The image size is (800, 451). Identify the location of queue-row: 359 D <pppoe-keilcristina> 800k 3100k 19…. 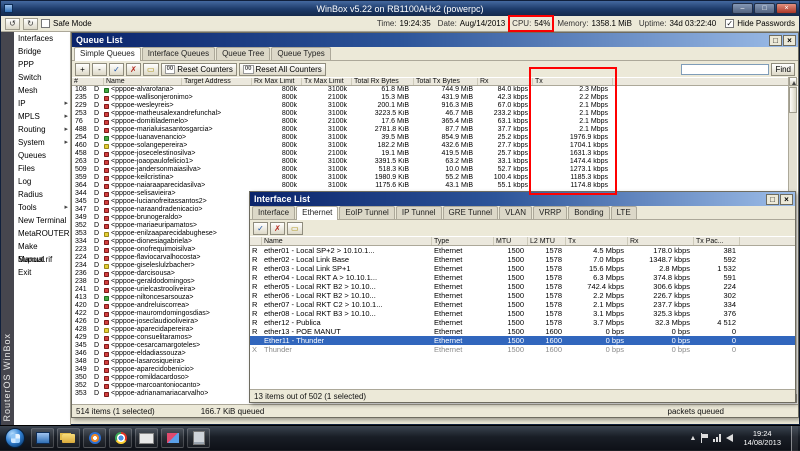
(435, 178).